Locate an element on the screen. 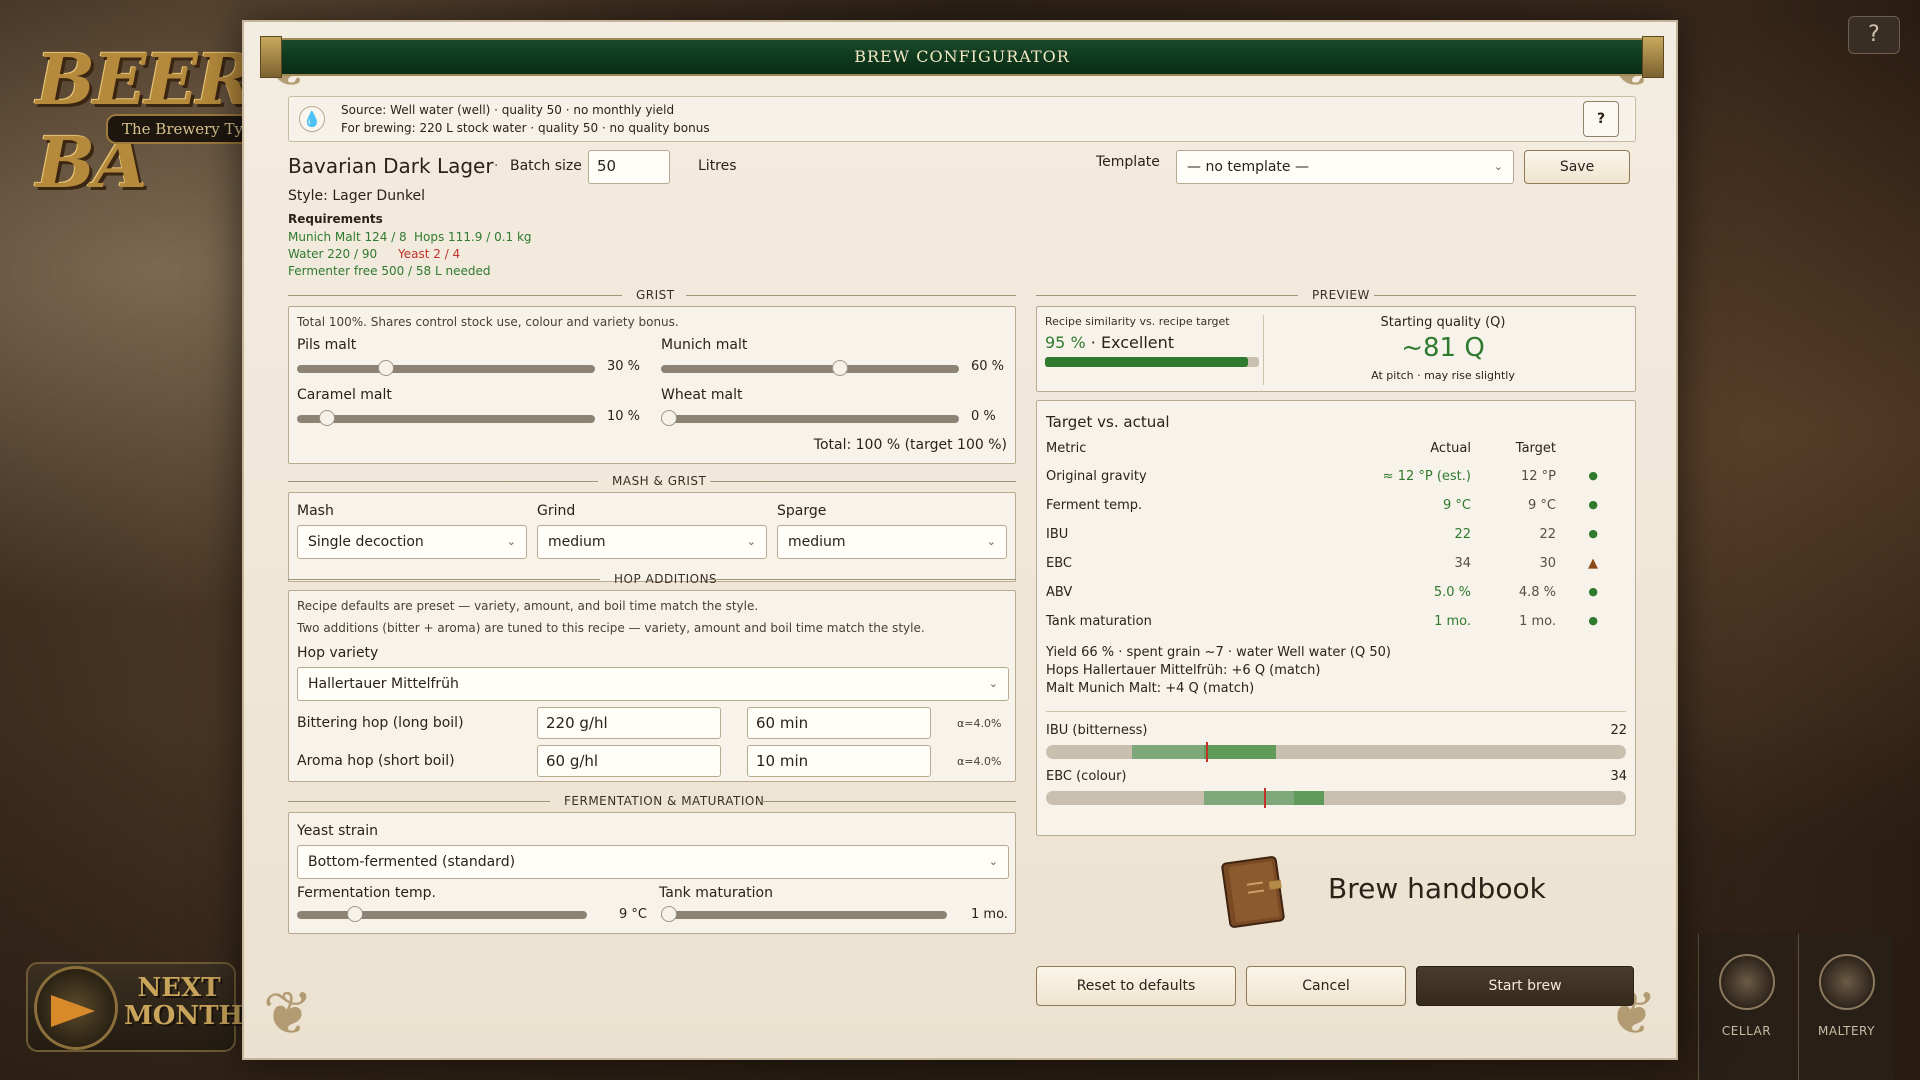  source-help-button: ? is located at coordinates (1601, 119).